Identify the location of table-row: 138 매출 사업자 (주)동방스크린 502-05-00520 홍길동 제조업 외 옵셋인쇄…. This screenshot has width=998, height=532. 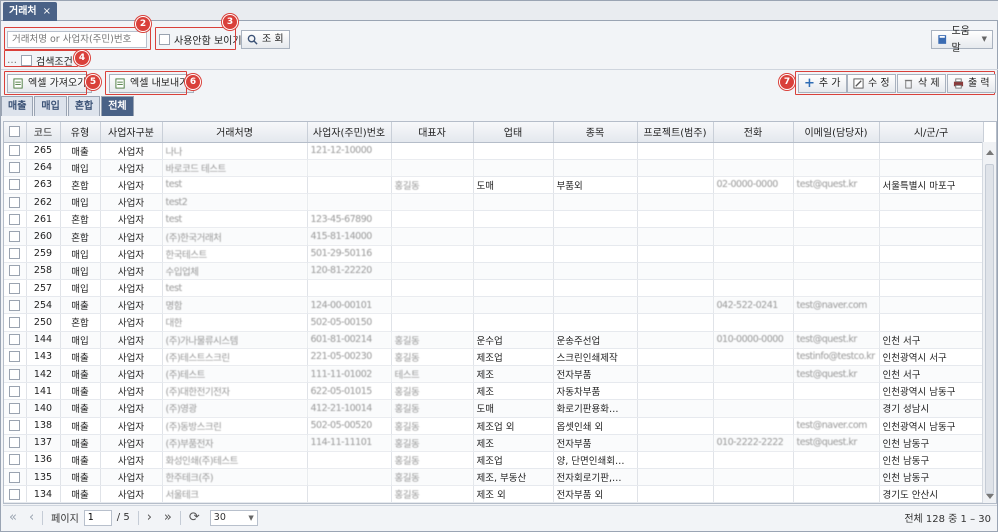
(494, 426).